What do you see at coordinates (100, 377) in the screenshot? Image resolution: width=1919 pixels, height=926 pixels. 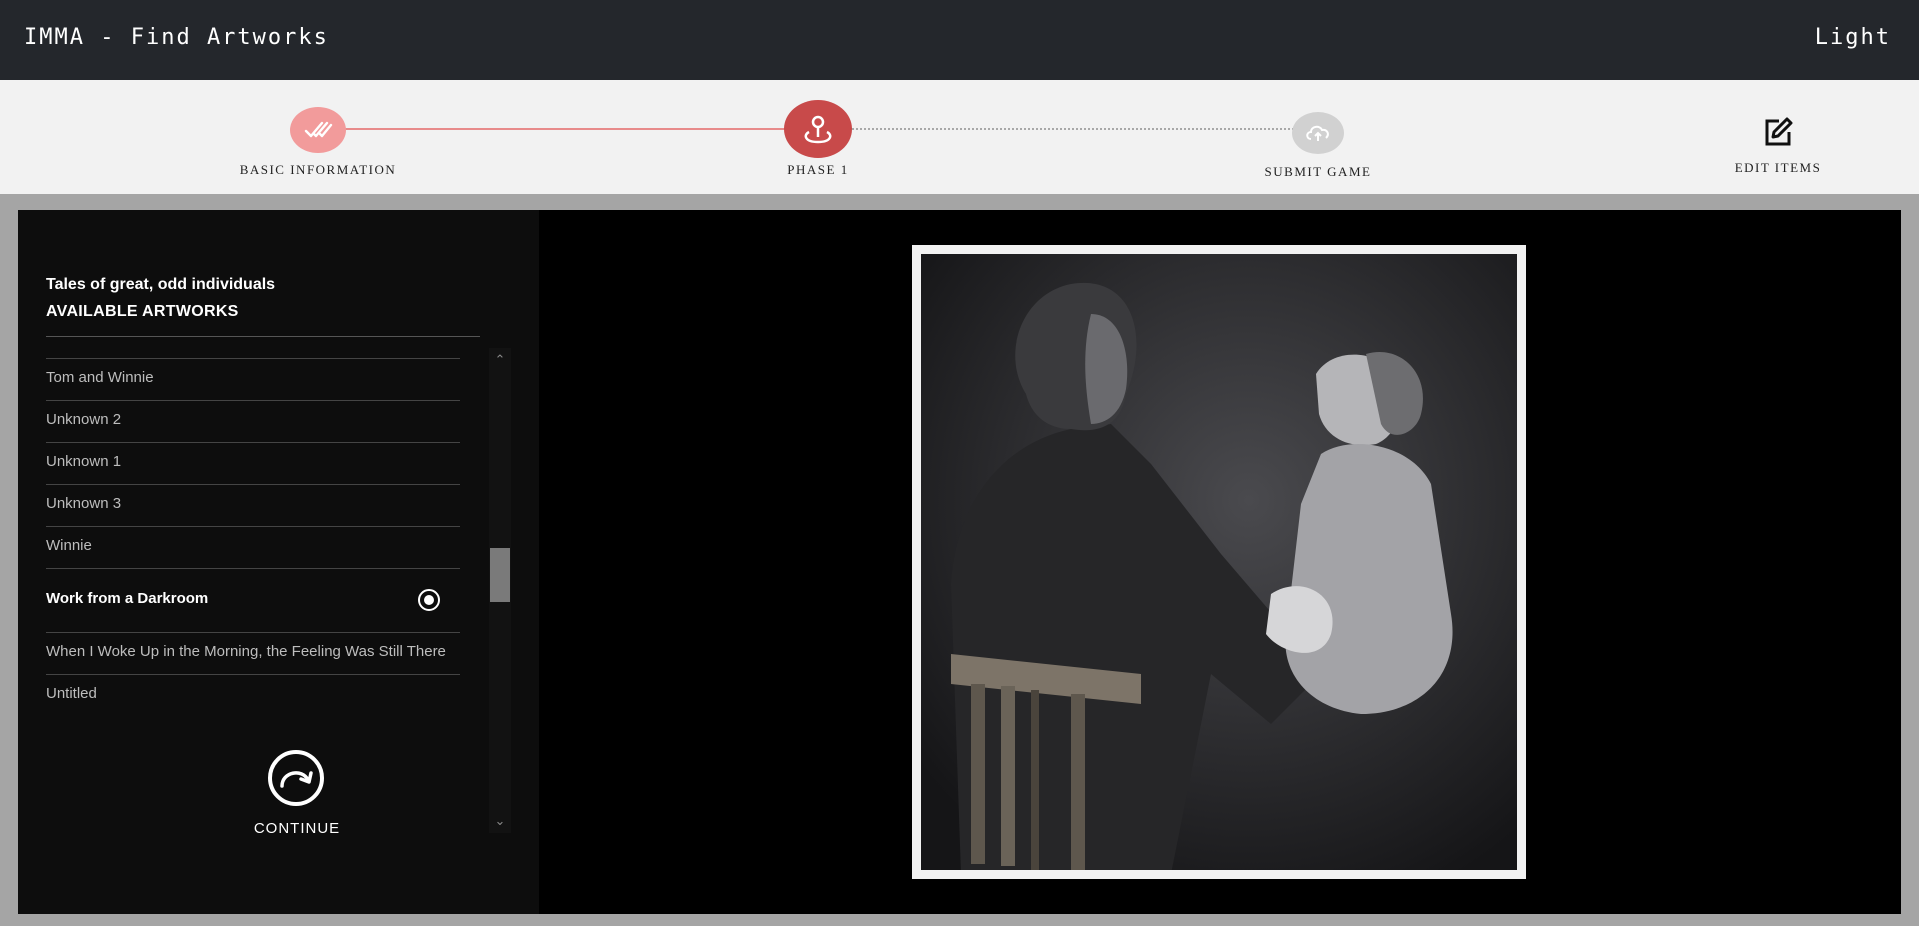 I see `artwork-title: Tom and Winnie` at bounding box center [100, 377].